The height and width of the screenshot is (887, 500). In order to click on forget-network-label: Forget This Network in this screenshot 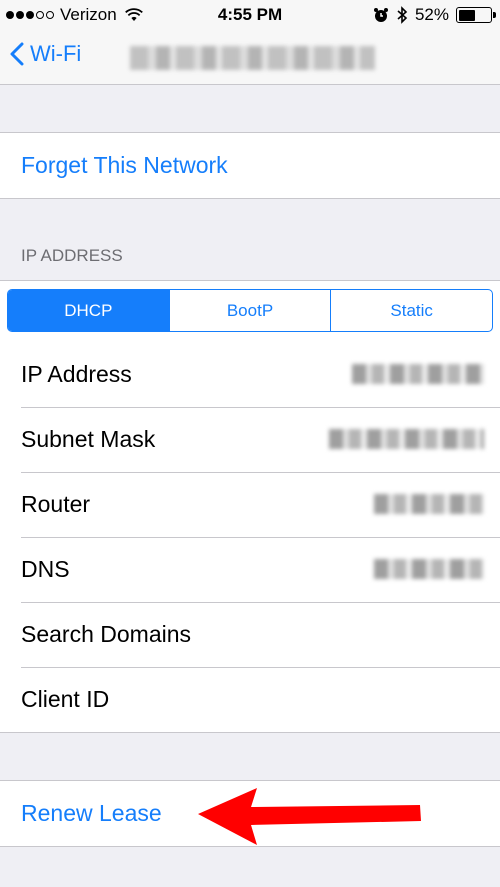, I will do `click(124, 165)`.